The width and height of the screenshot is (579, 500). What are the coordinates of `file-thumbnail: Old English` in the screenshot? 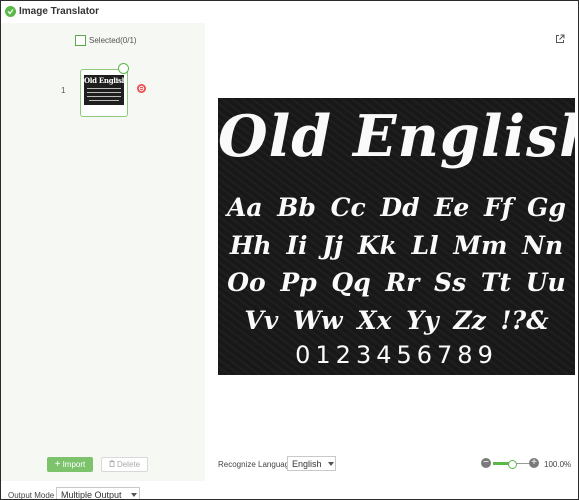 It's located at (104, 93).